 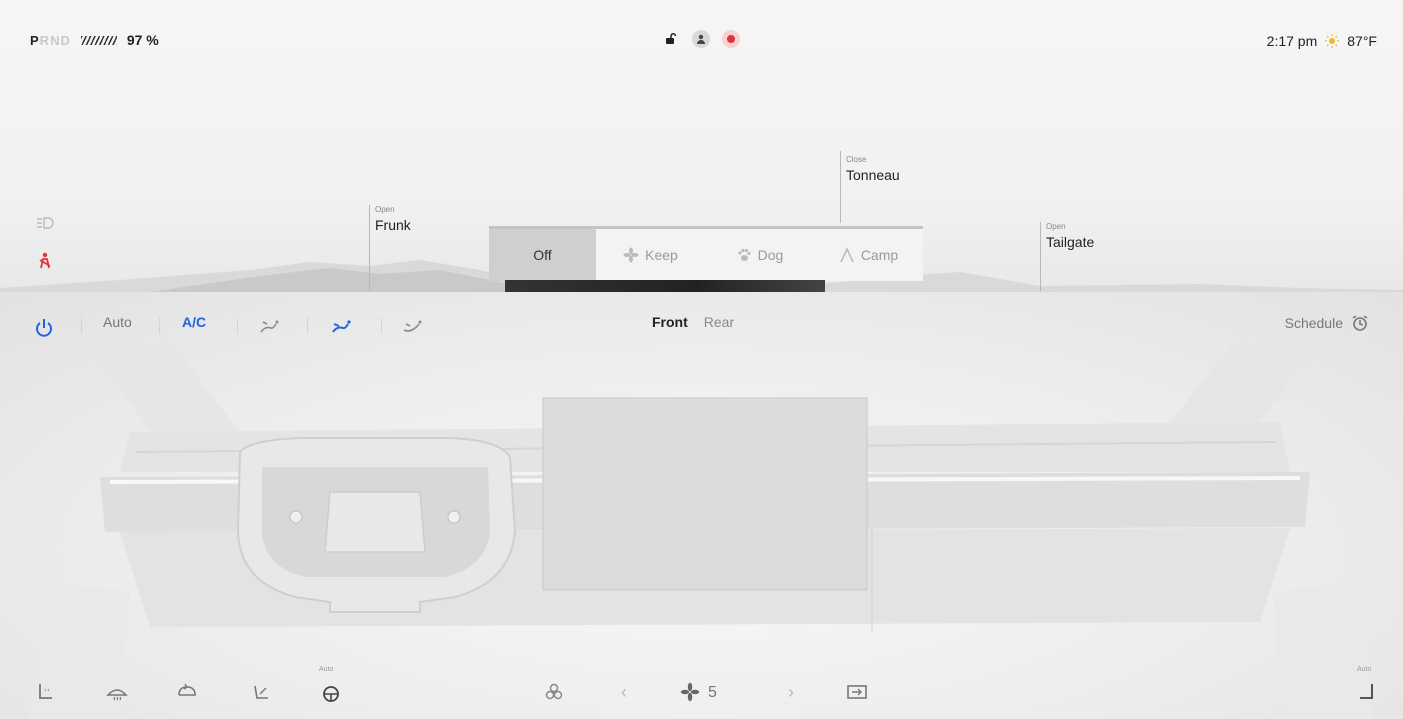 I want to click on lock-icon, so click(x=671, y=39).